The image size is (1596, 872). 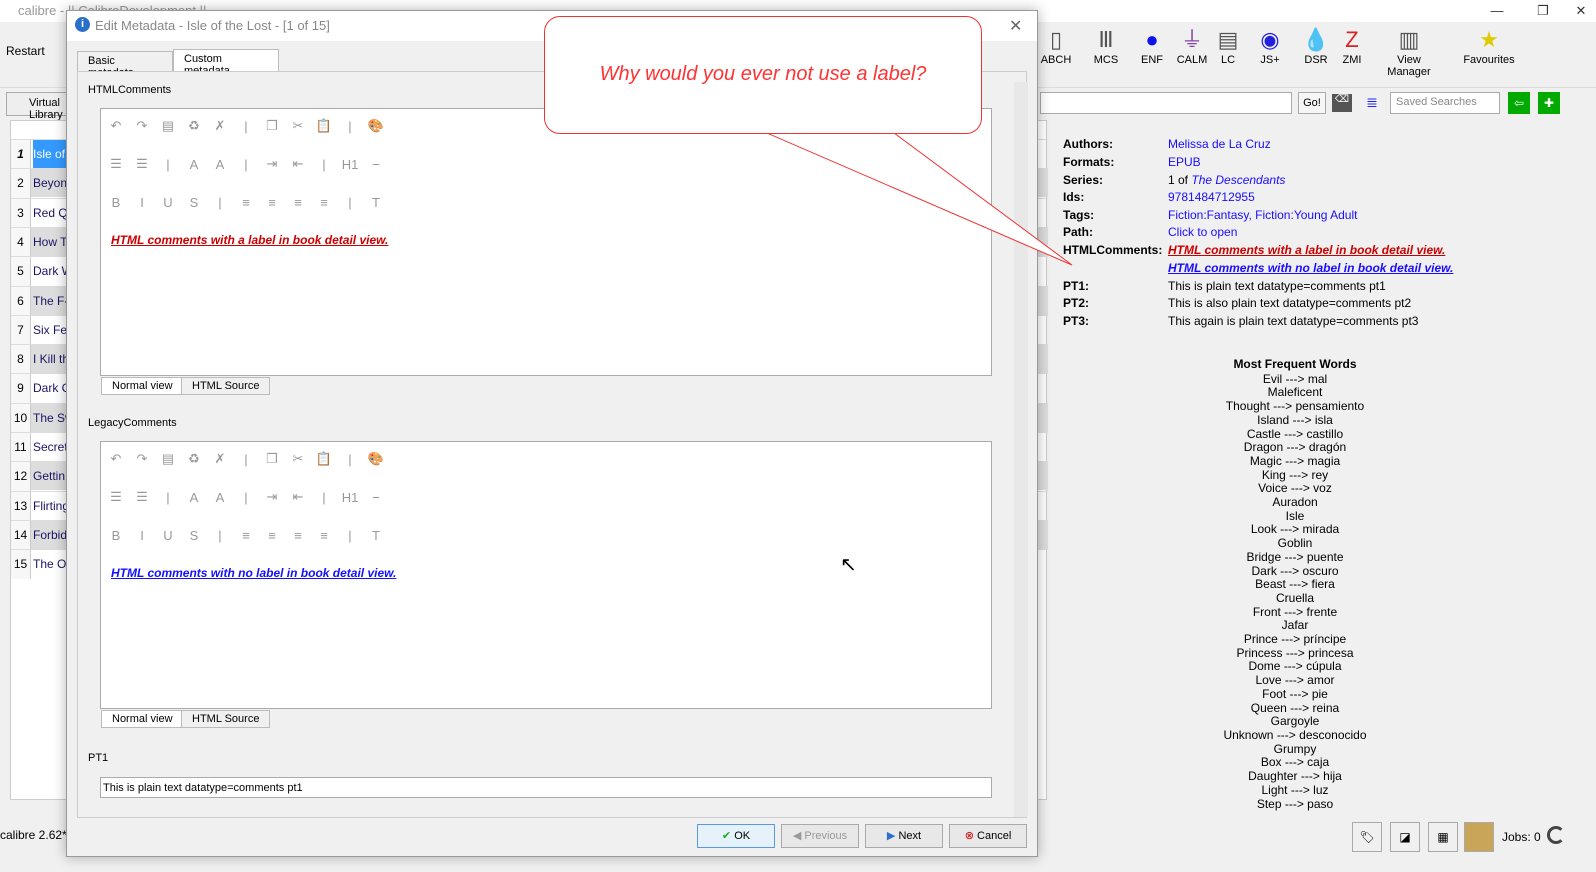 I want to click on grid-view-icon: ▦, so click(x=1443, y=837).